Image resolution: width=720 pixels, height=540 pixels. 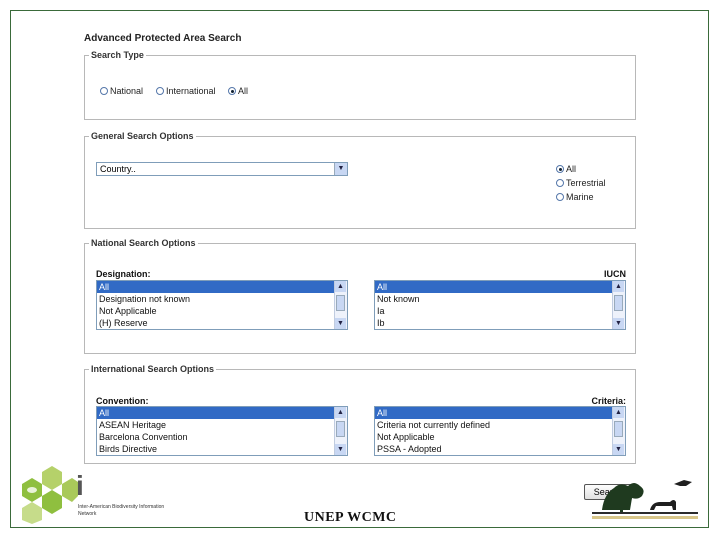 I want to click on radio-terrestrial-dot, so click(x=560, y=183).